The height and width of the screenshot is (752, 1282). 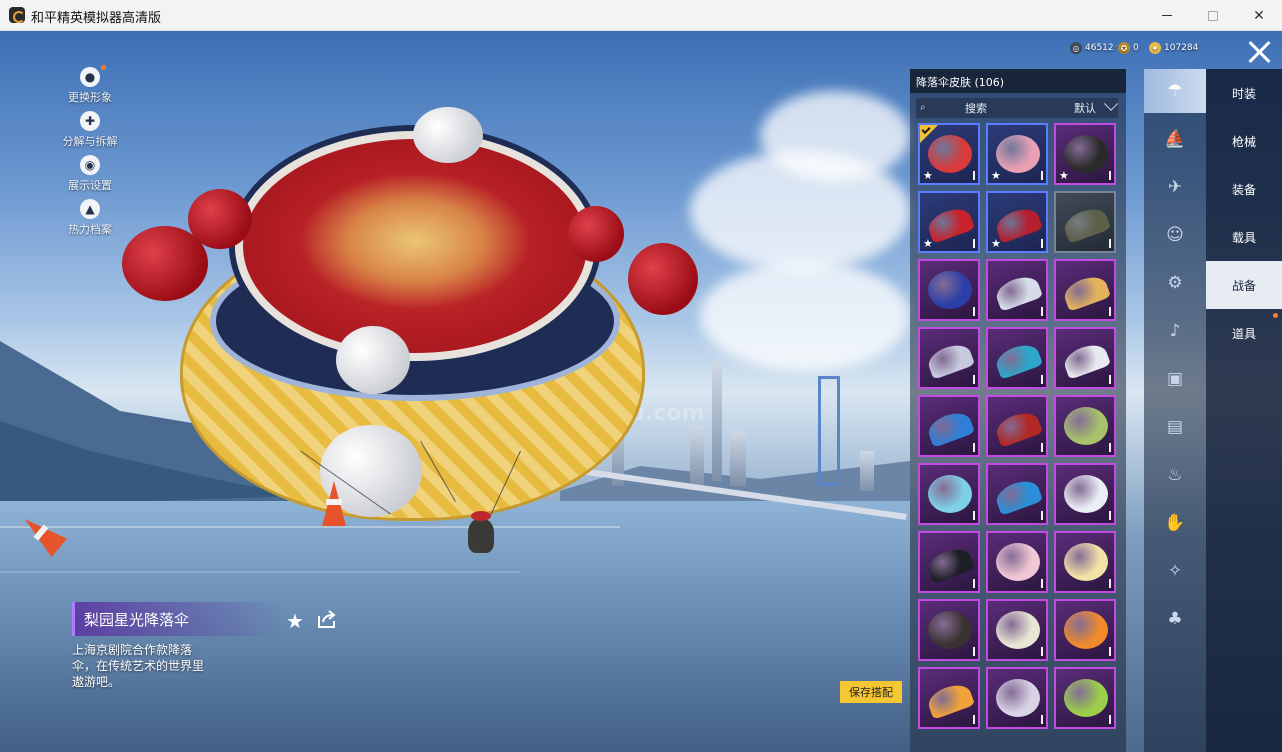 What do you see at coordinates (295, 621) in the screenshot?
I see `favorite-star-button: ★` at bounding box center [295, 621].